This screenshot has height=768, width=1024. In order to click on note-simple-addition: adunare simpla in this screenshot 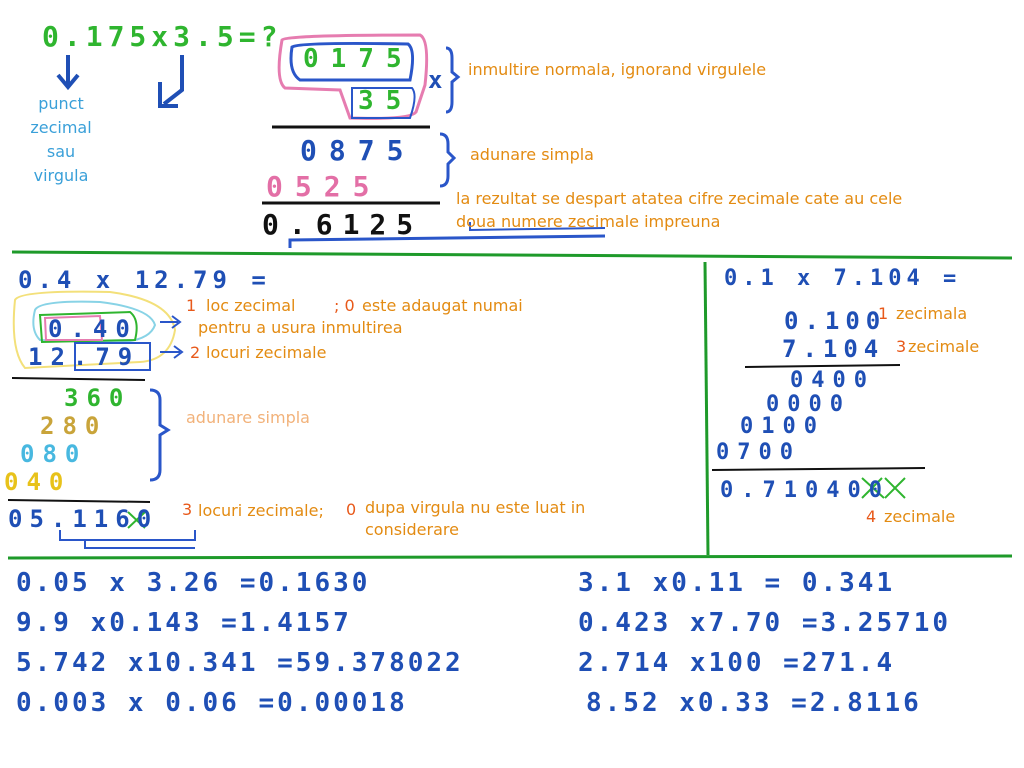, I will do `click(532, 154)`.